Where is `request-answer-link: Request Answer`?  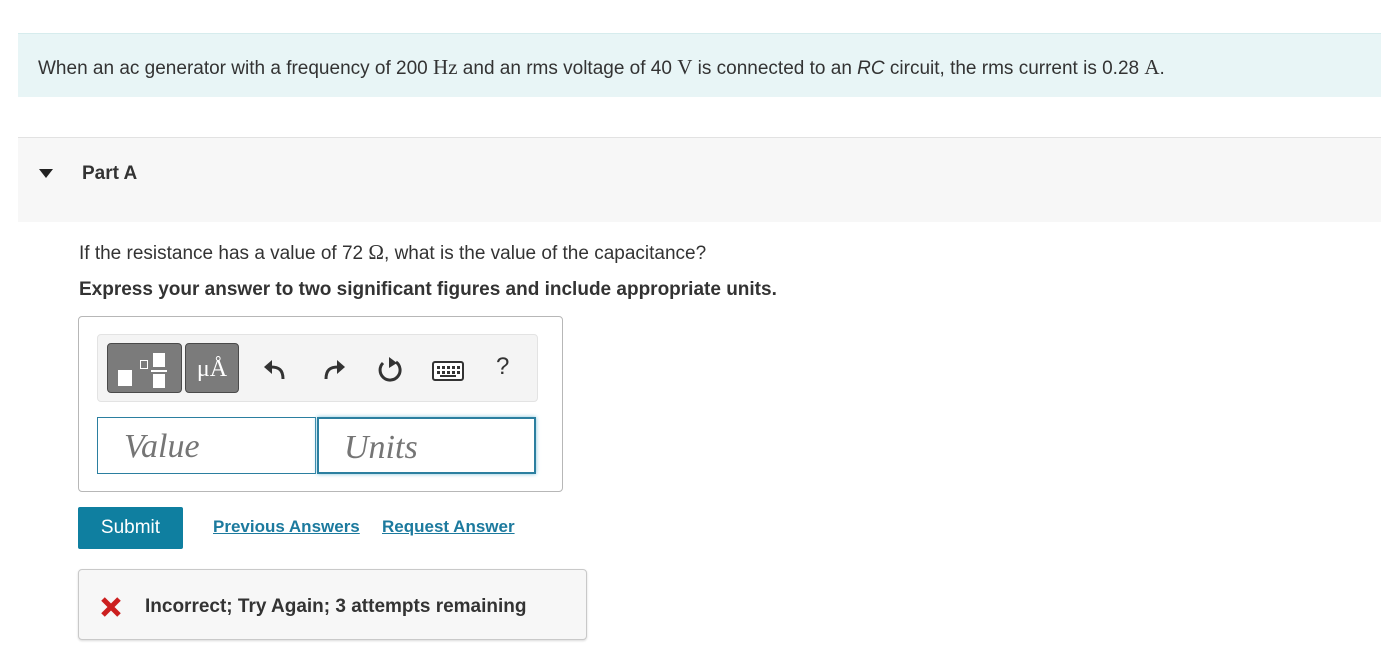 request-answer-link: Request Answer is located at coordinates (448, 527).